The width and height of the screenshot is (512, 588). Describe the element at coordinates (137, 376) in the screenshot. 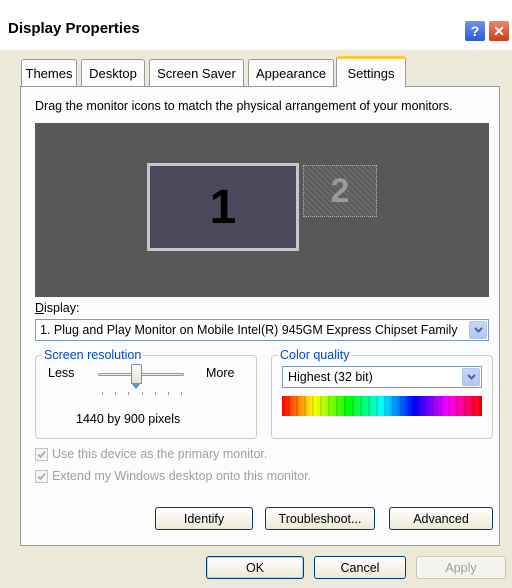

I see `resolution-slider-thumb` at that location.